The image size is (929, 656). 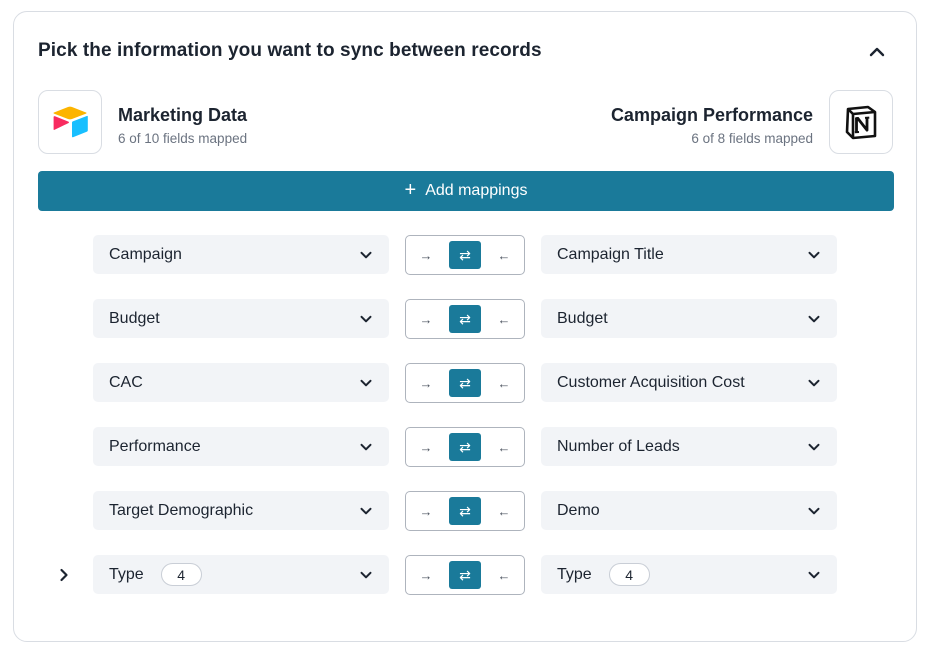 I want to click on airtable-logo, so click(x=70, y=122).